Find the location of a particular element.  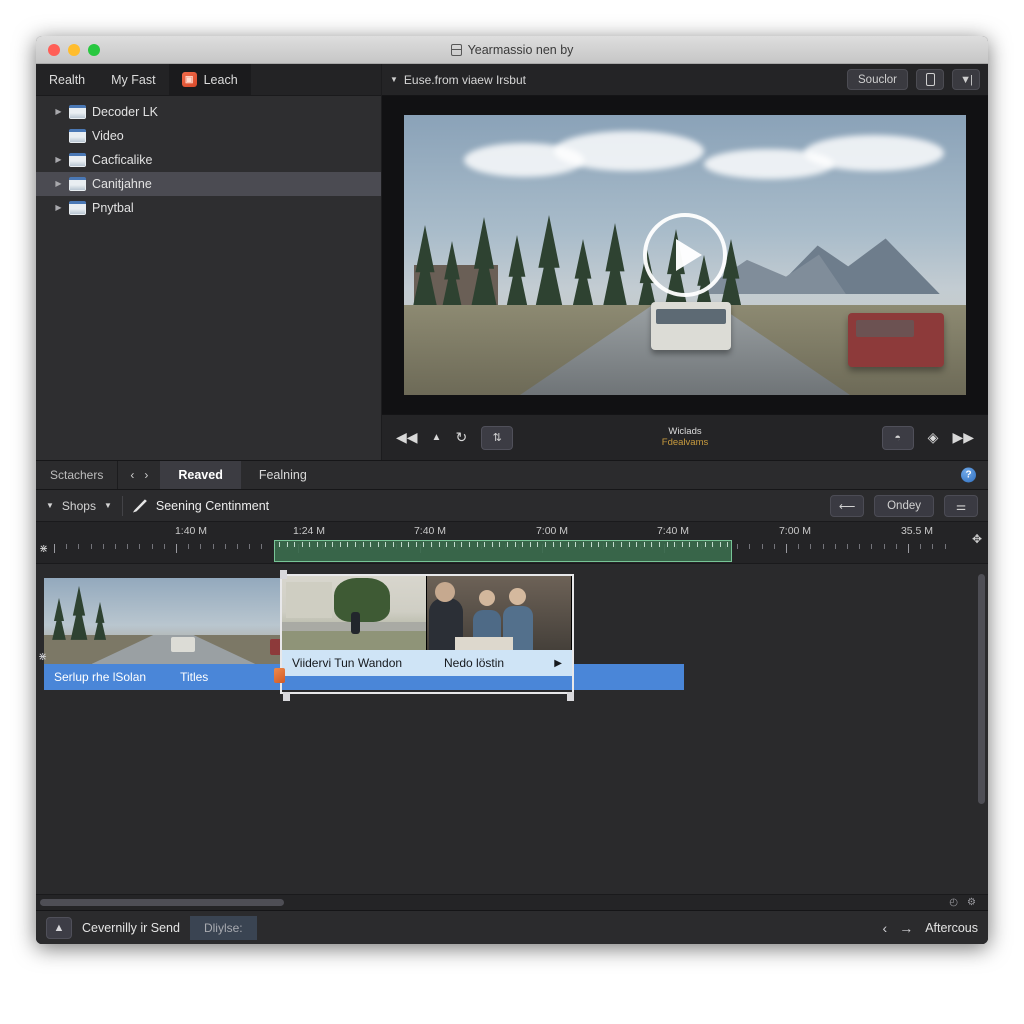

selected-clip-name-2: Nedo löstin ▶ is located at coordinates (503, 663).